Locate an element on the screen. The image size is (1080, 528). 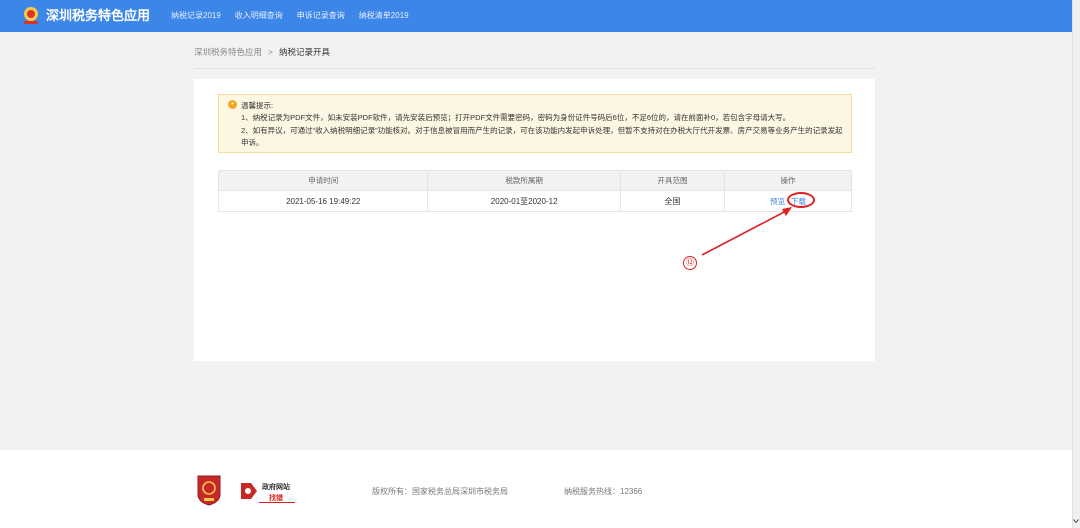
breadcrumb-divider is located at coordinates (534, 68).